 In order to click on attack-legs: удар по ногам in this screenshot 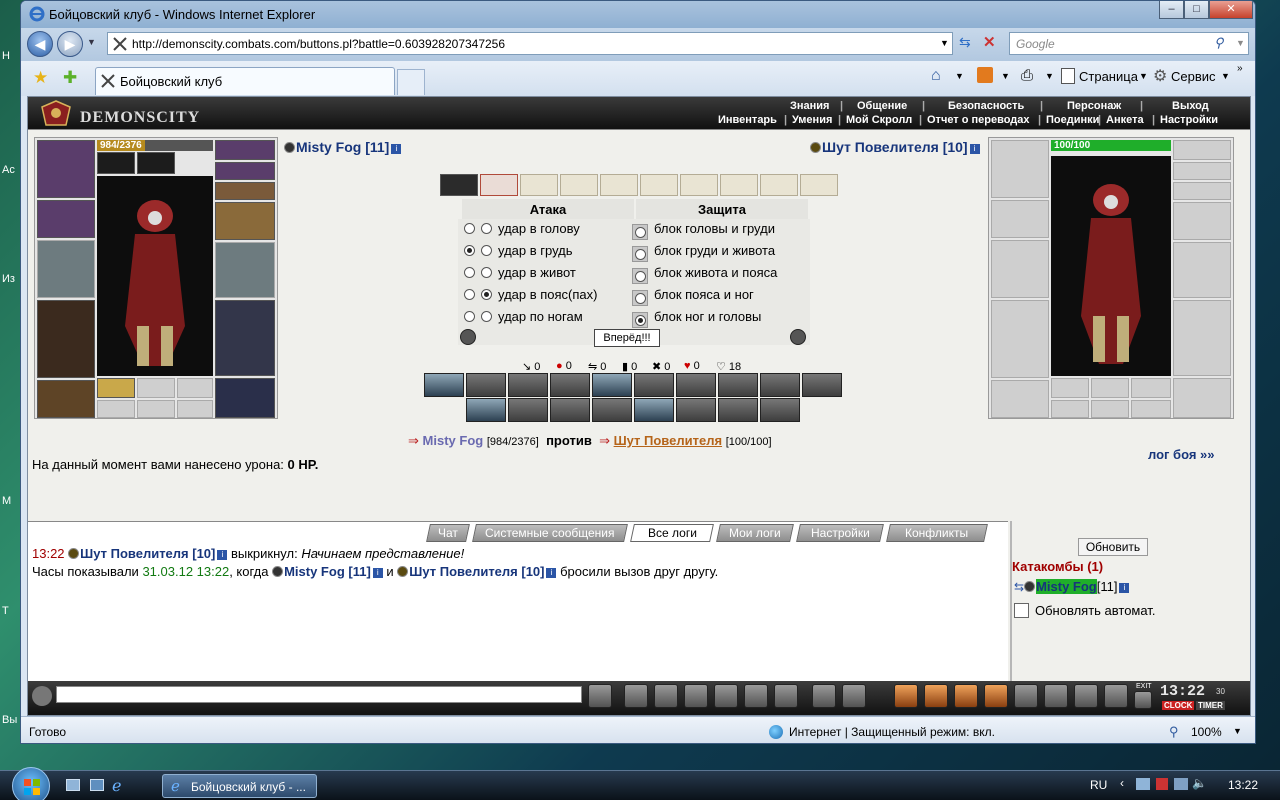, I will do `click(523, 316)`.